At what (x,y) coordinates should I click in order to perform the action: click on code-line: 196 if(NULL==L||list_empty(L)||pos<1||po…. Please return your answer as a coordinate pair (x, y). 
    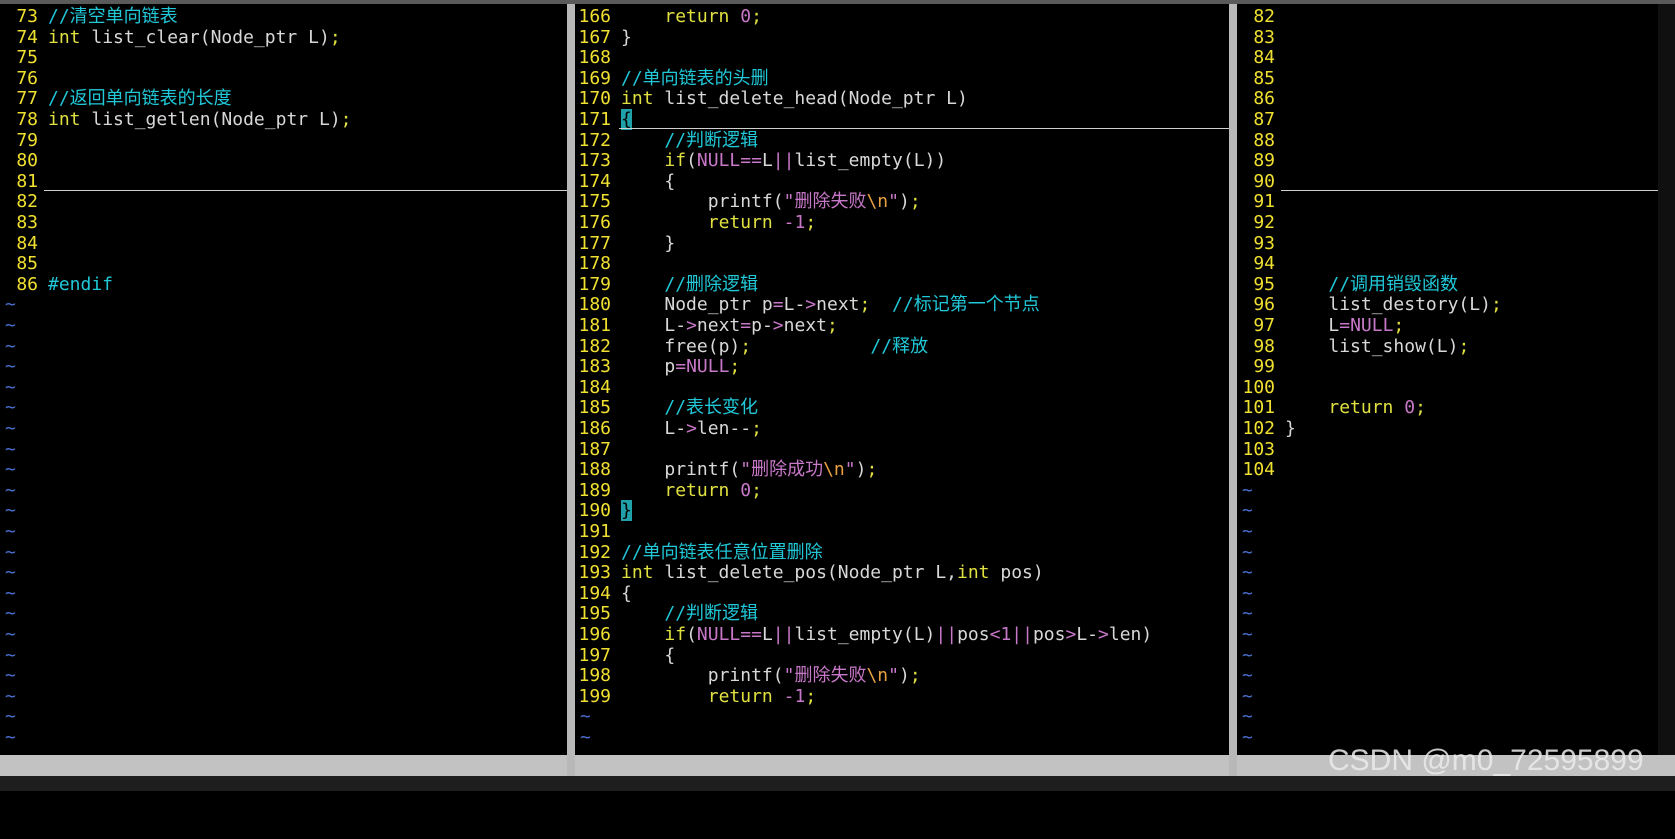
    Looking at the image, I should click on (863, 635).